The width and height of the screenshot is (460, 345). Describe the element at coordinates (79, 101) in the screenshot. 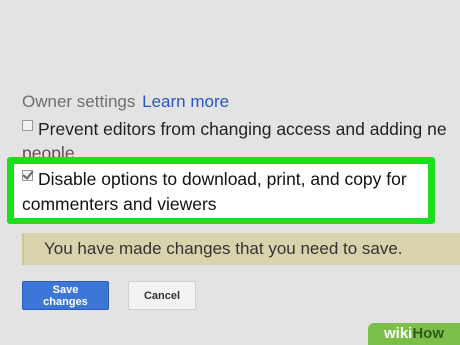

I see `owner-settings-title: Owner settings` at that location.